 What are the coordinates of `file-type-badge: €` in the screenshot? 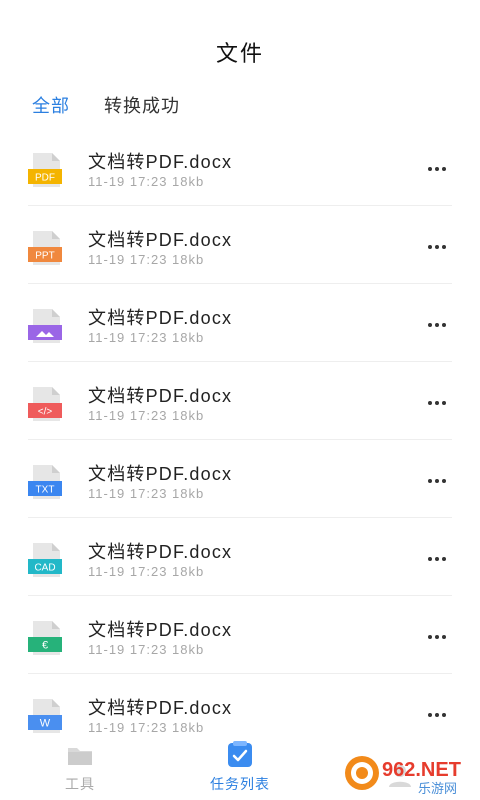 It's located at (45, 646).